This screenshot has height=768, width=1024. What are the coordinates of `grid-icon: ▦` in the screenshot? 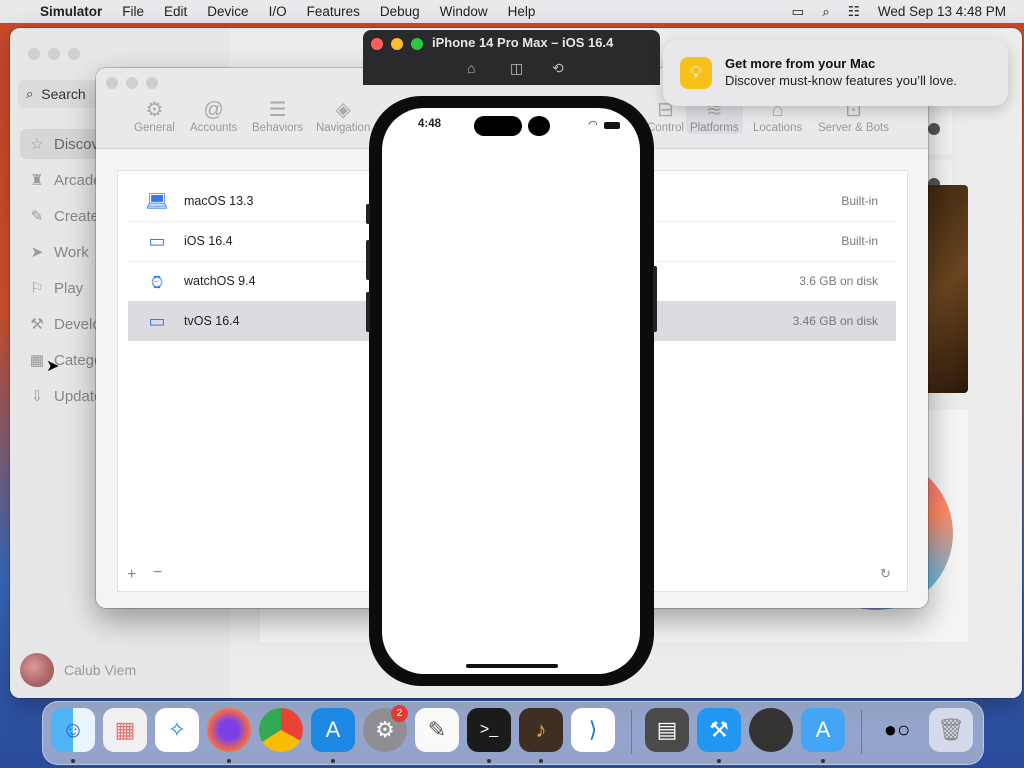 It's located at (37, 360).